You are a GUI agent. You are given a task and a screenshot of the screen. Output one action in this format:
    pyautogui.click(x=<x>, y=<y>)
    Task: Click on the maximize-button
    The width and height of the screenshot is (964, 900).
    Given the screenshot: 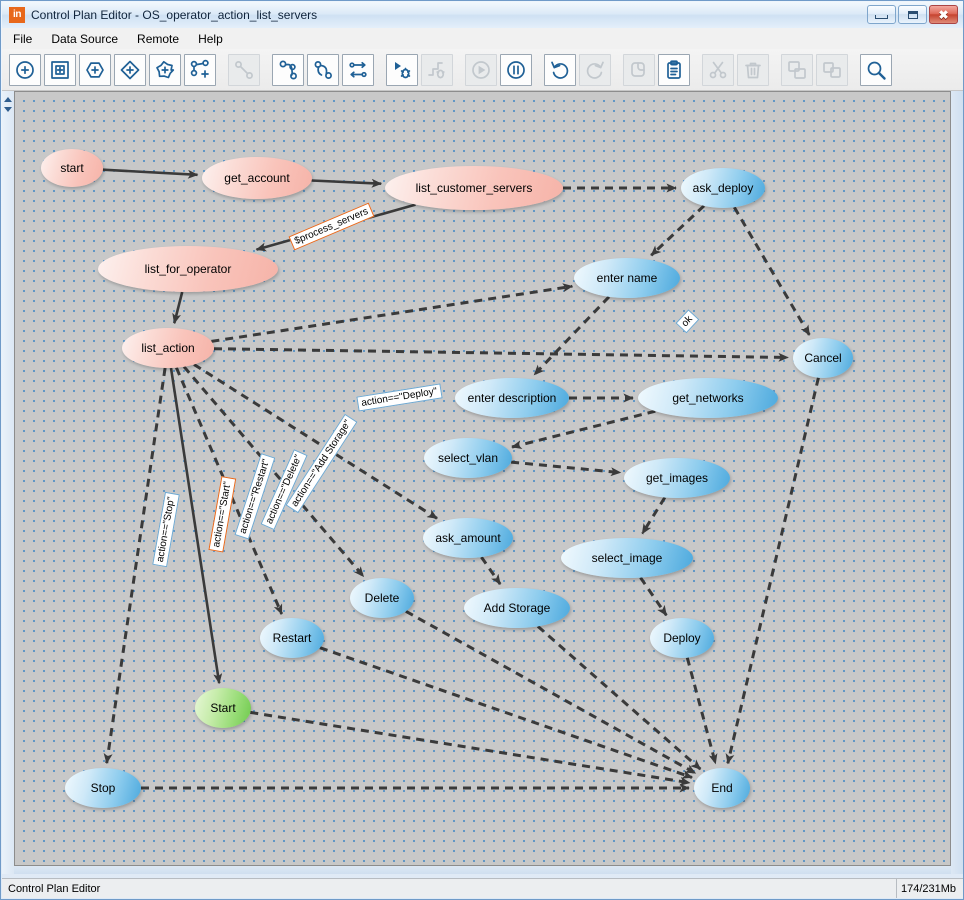 What is the action you would take?
    pyautogui.click(x=912, y=14)
    